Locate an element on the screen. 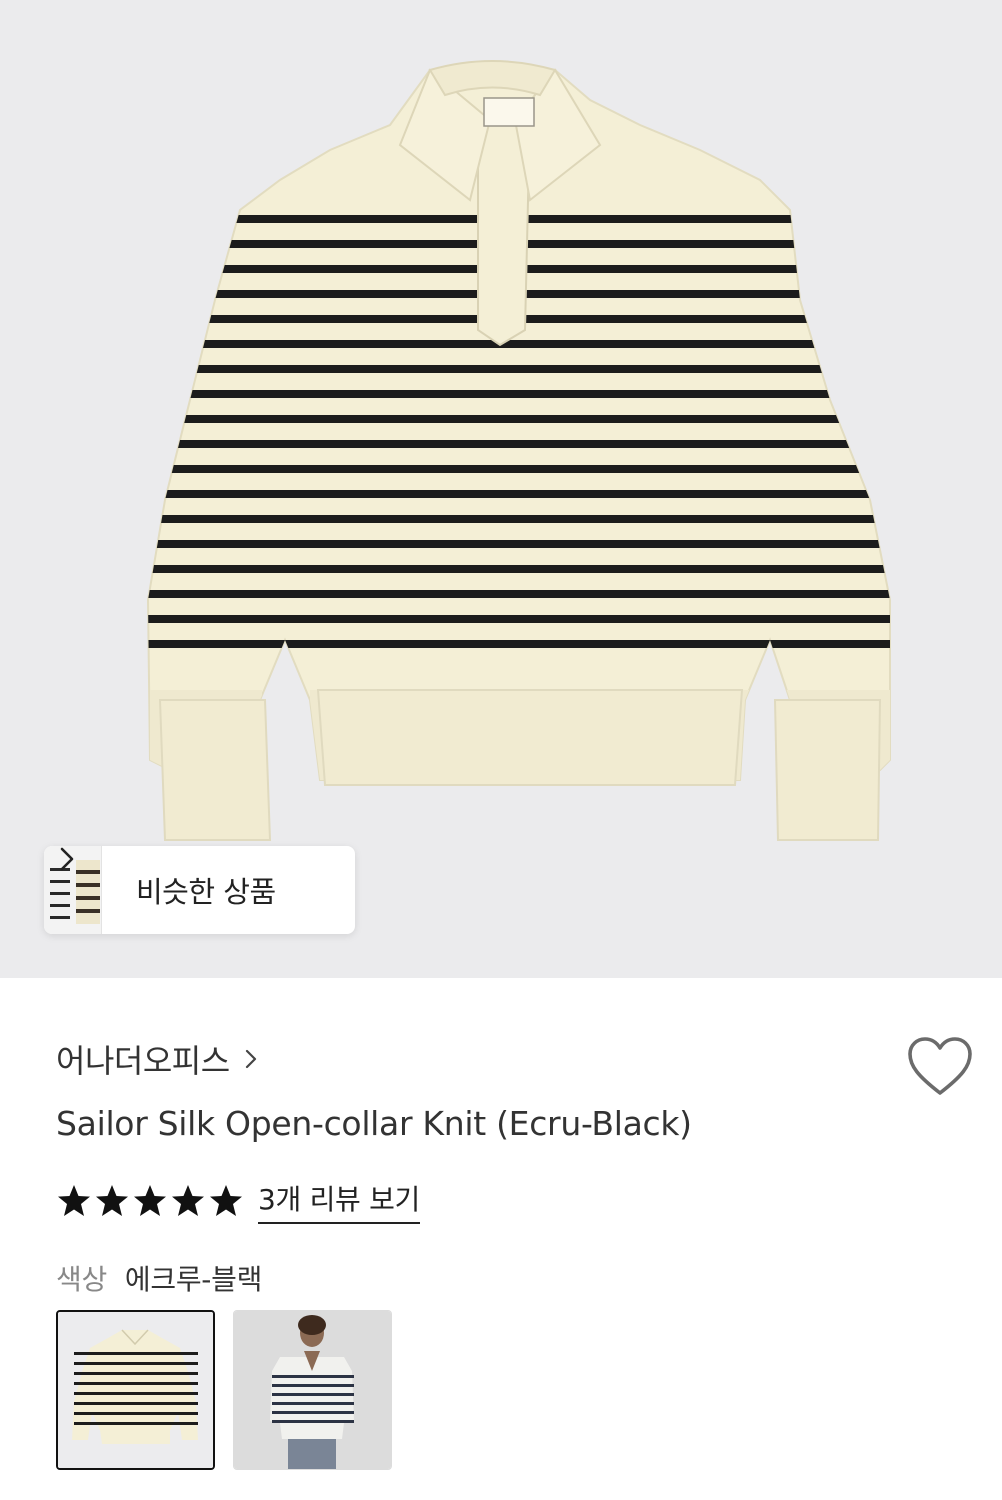 The image size is (1002, 1500). color-swatch-list is located at coordinates (224, 1390).